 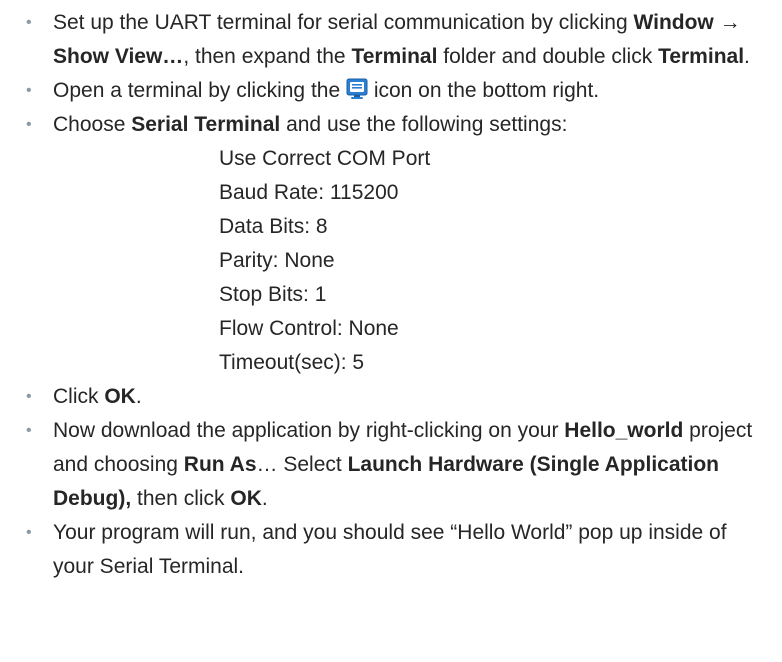 What do you see at coordinates (273, 294) in the screenshot?
I see `setting-line: Stop Bits: 1` at bounding box center [273, 294].